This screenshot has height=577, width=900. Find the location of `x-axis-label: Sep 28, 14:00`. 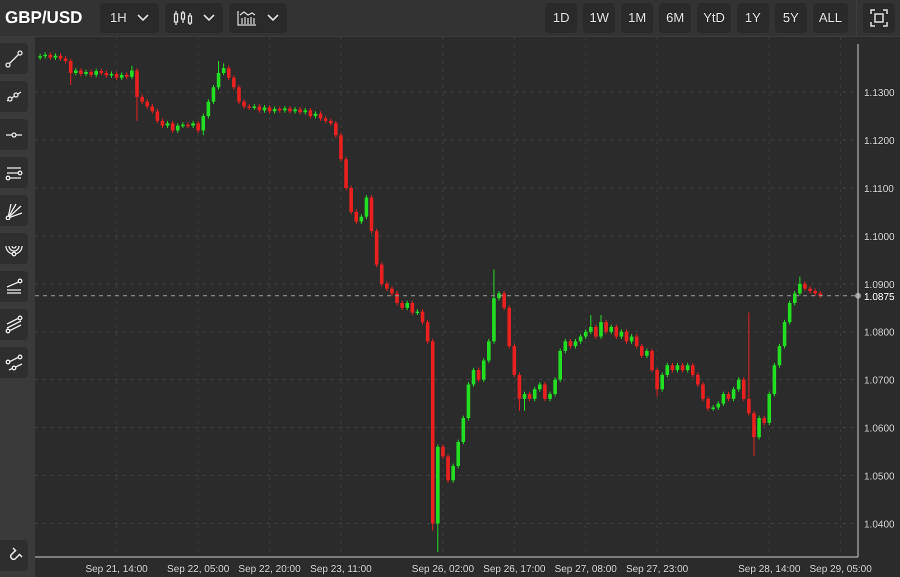

x-axis-label: Sep 28, 14:00 is located at coordinates (769, 569).